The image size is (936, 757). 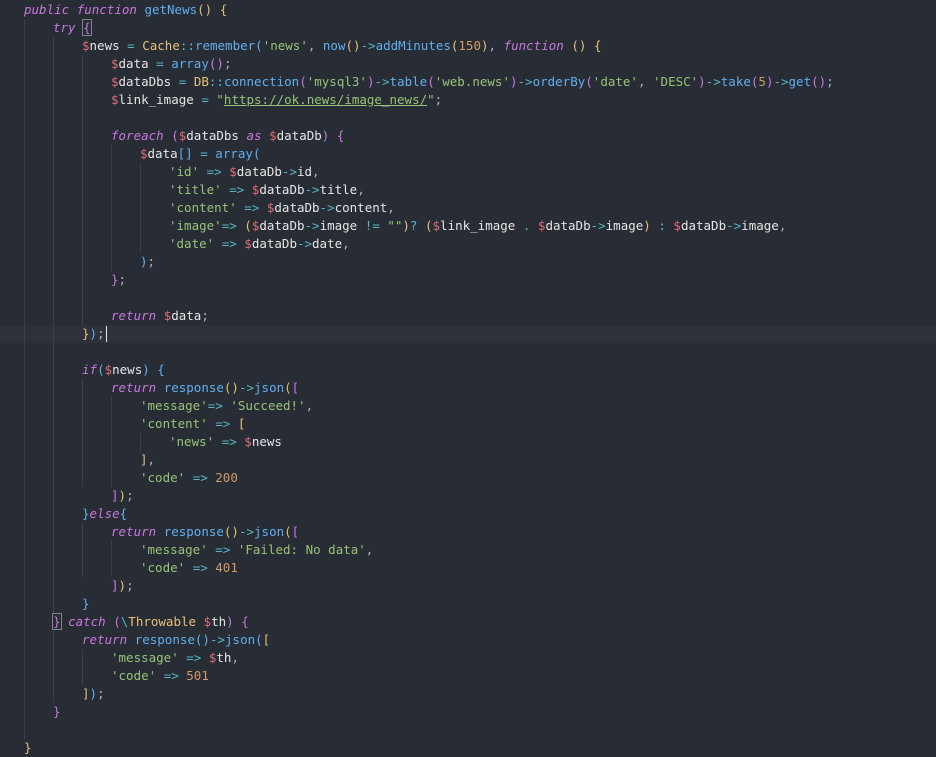 What do you see at coordinates (164, 639) in the screenshot?
I see `code-token: response` at bounding box center [164, 639].